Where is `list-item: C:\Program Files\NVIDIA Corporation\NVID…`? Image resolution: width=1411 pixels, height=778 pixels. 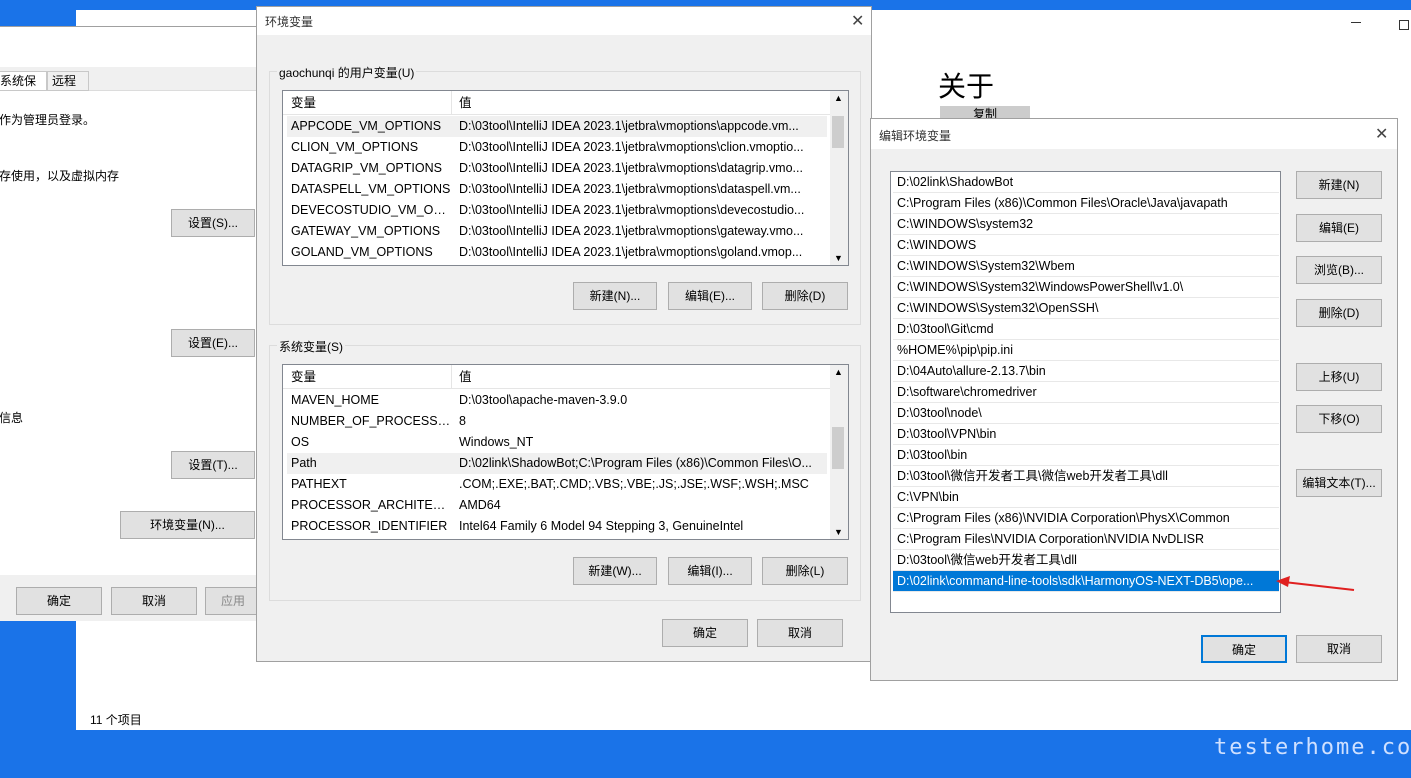 list-item: C:\Program Files\NVIDIA Corporation\NVID… is located at coordinates (1086, 539).